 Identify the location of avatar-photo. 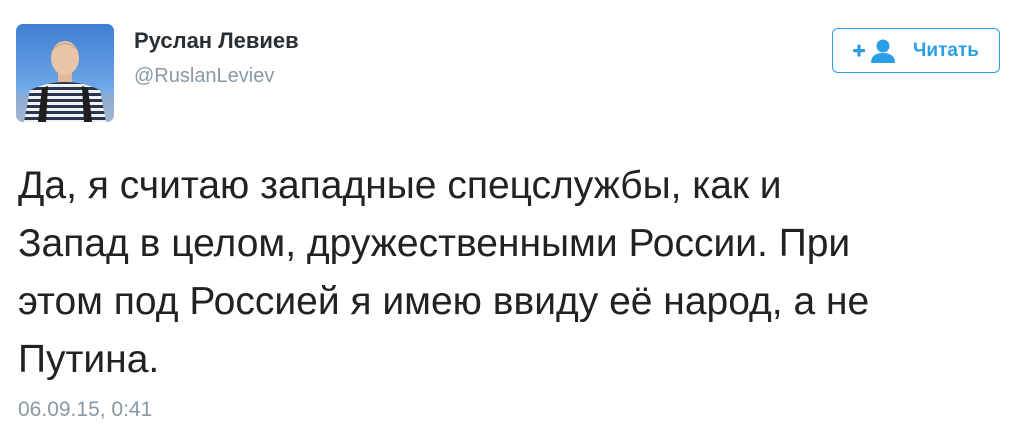
(65, 73).